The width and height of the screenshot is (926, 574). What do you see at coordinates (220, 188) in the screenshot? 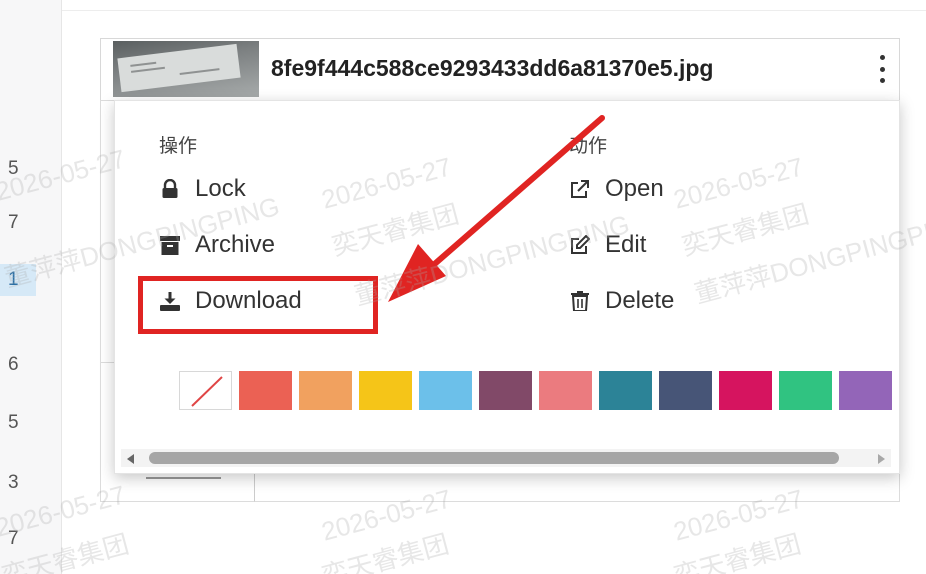
I see `menu-item-label: Lock` at bounding box center [220, 188].